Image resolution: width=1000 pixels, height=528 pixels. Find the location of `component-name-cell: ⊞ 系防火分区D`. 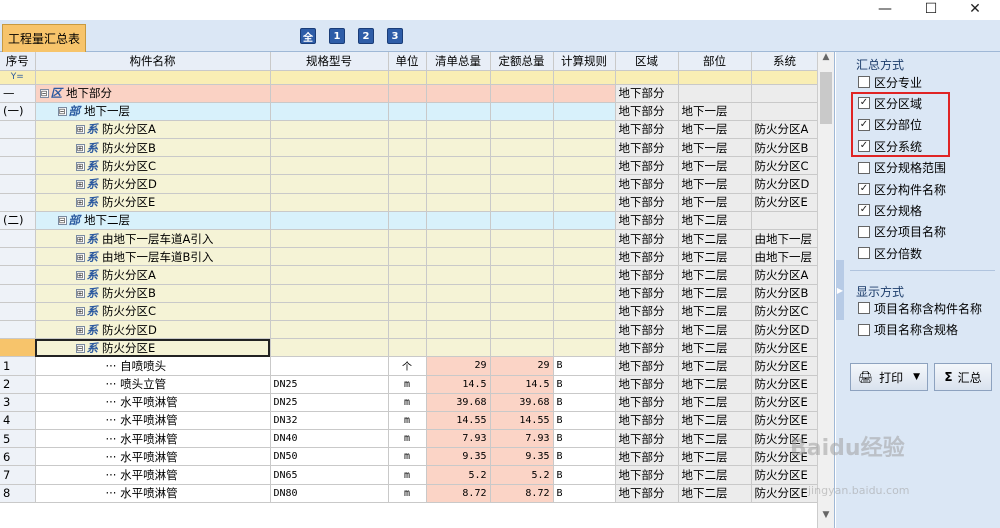

component-name-cell: ⊞ 系防火分区D is located at coordinates (153, 330).